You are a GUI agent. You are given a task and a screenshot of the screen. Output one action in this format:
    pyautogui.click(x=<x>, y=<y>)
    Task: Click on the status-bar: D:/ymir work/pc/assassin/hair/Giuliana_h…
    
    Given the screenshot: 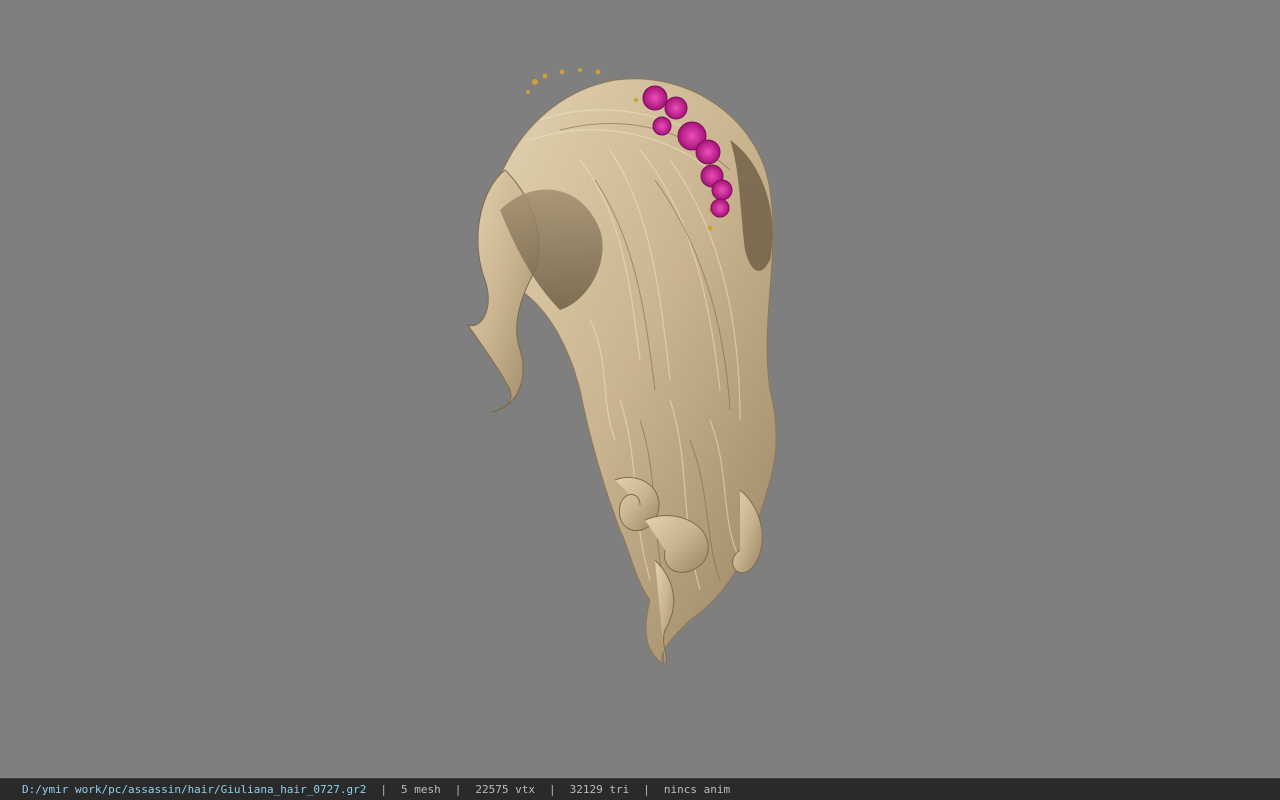 What is the action you would take?
    pyautogui.click(x=640, y=789)
    